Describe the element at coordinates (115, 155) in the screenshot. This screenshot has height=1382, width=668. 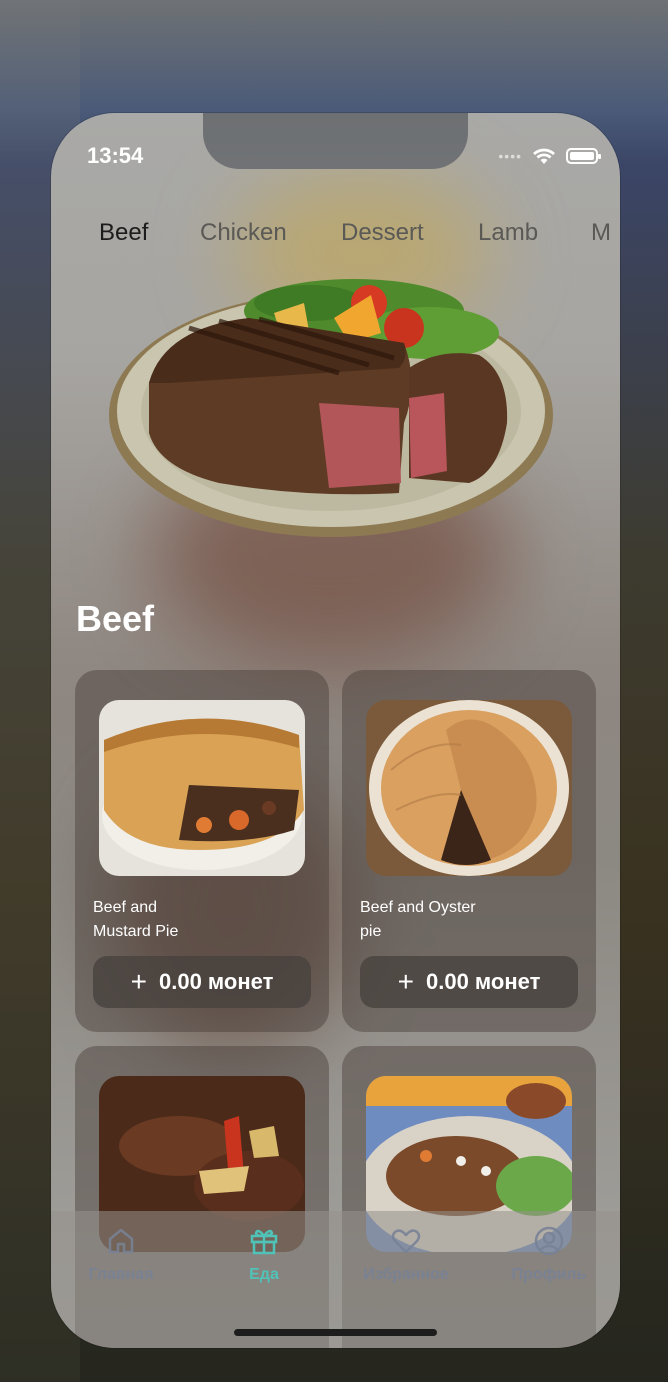
I see `status-time: 13:54` at that location.